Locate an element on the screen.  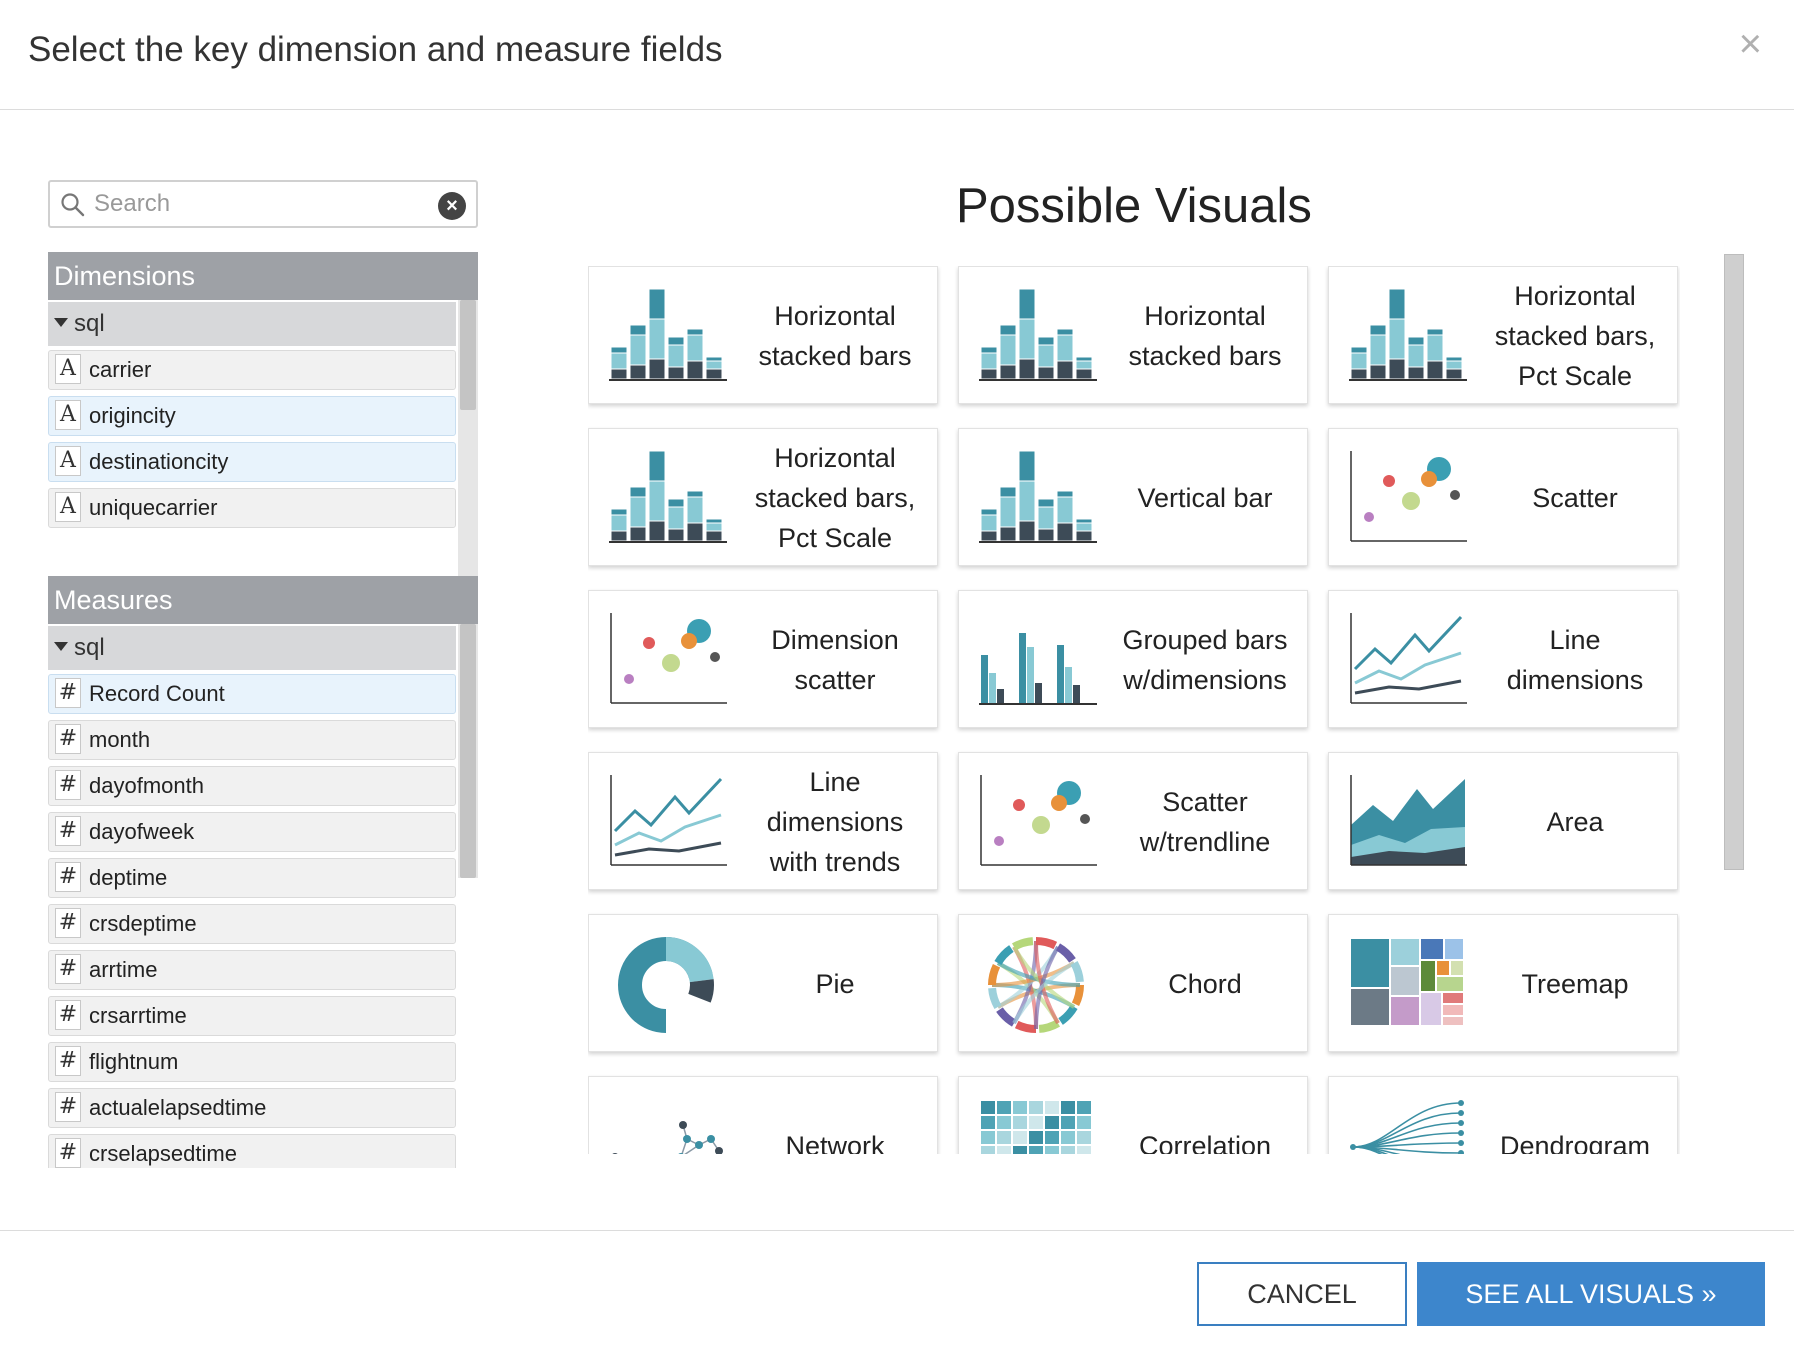
measure-field: # deptime is located at coordinates (252, 878).